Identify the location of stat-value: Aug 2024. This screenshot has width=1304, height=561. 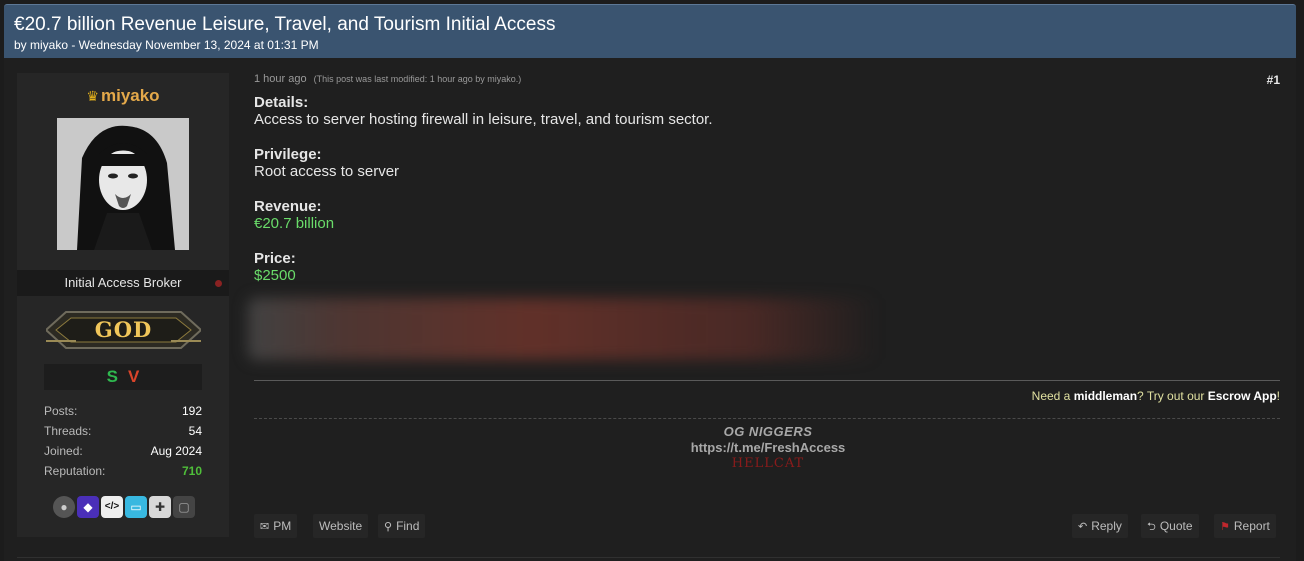
(176, 451).